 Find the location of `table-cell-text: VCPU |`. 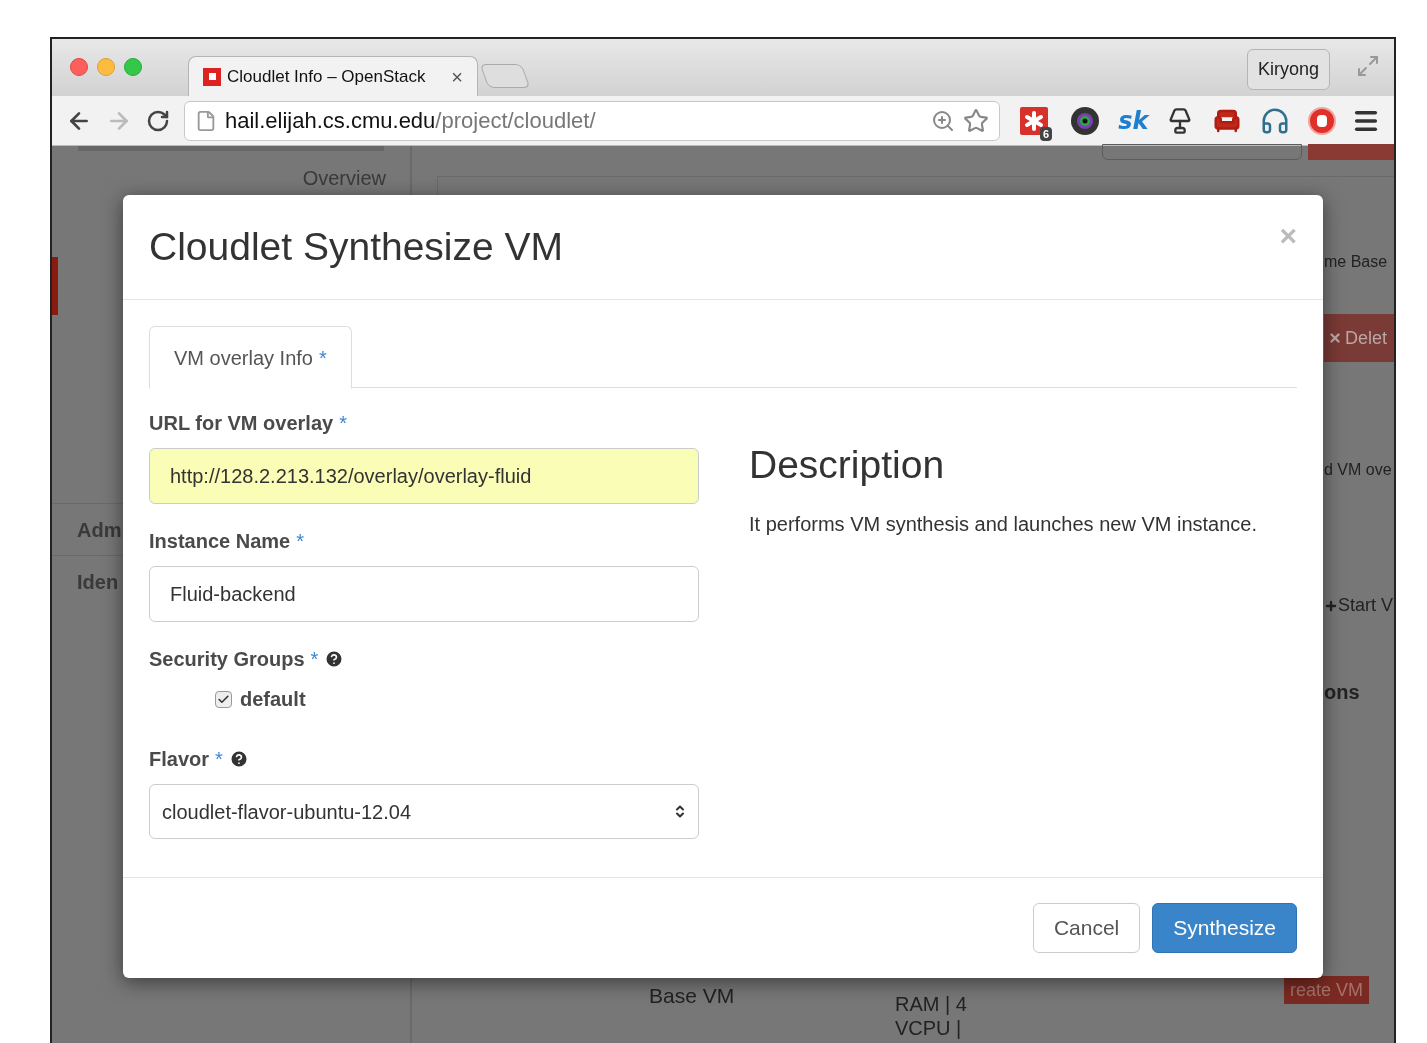

table-cell-text: VCPU | is located at coordinates (929, 1028).